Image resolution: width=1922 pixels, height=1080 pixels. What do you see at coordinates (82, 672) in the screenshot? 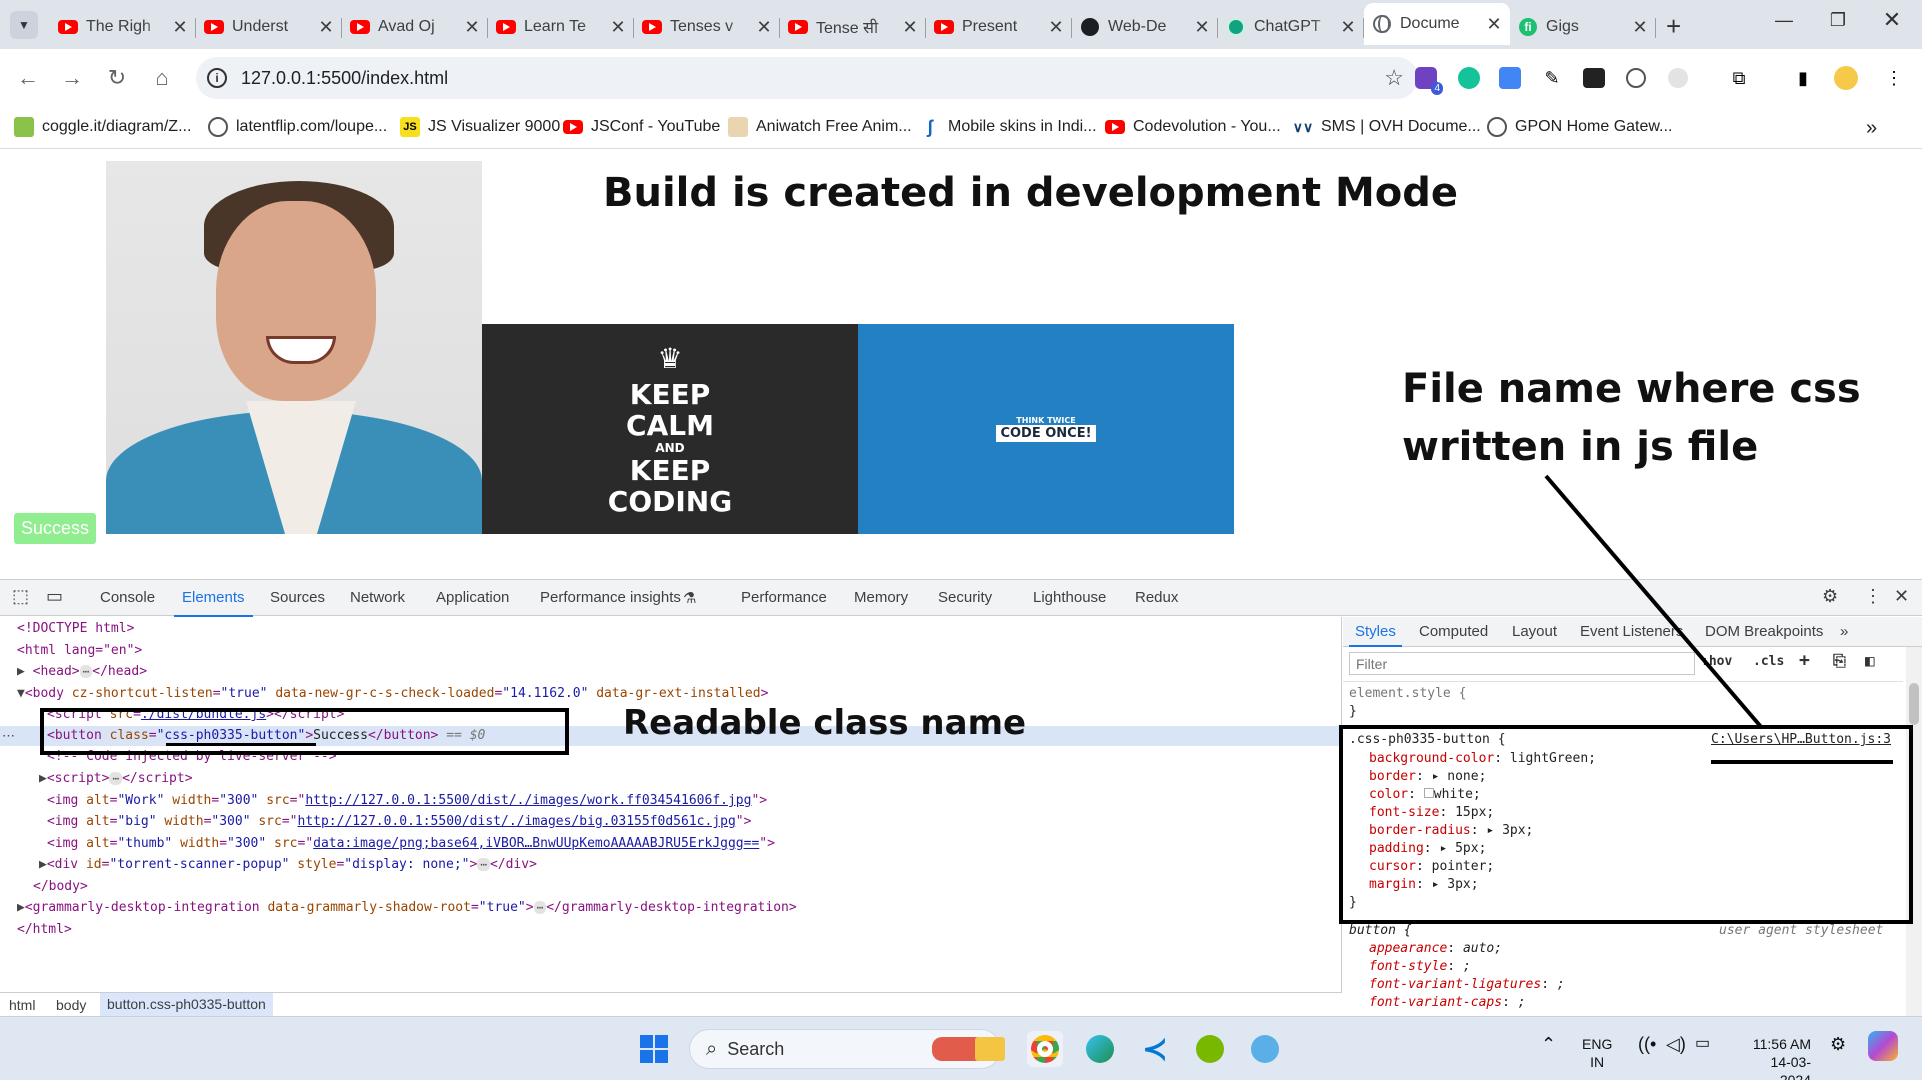
I see `dom-head: ▶ <head> ⋯ </head>` at bounding box center [82, 672].